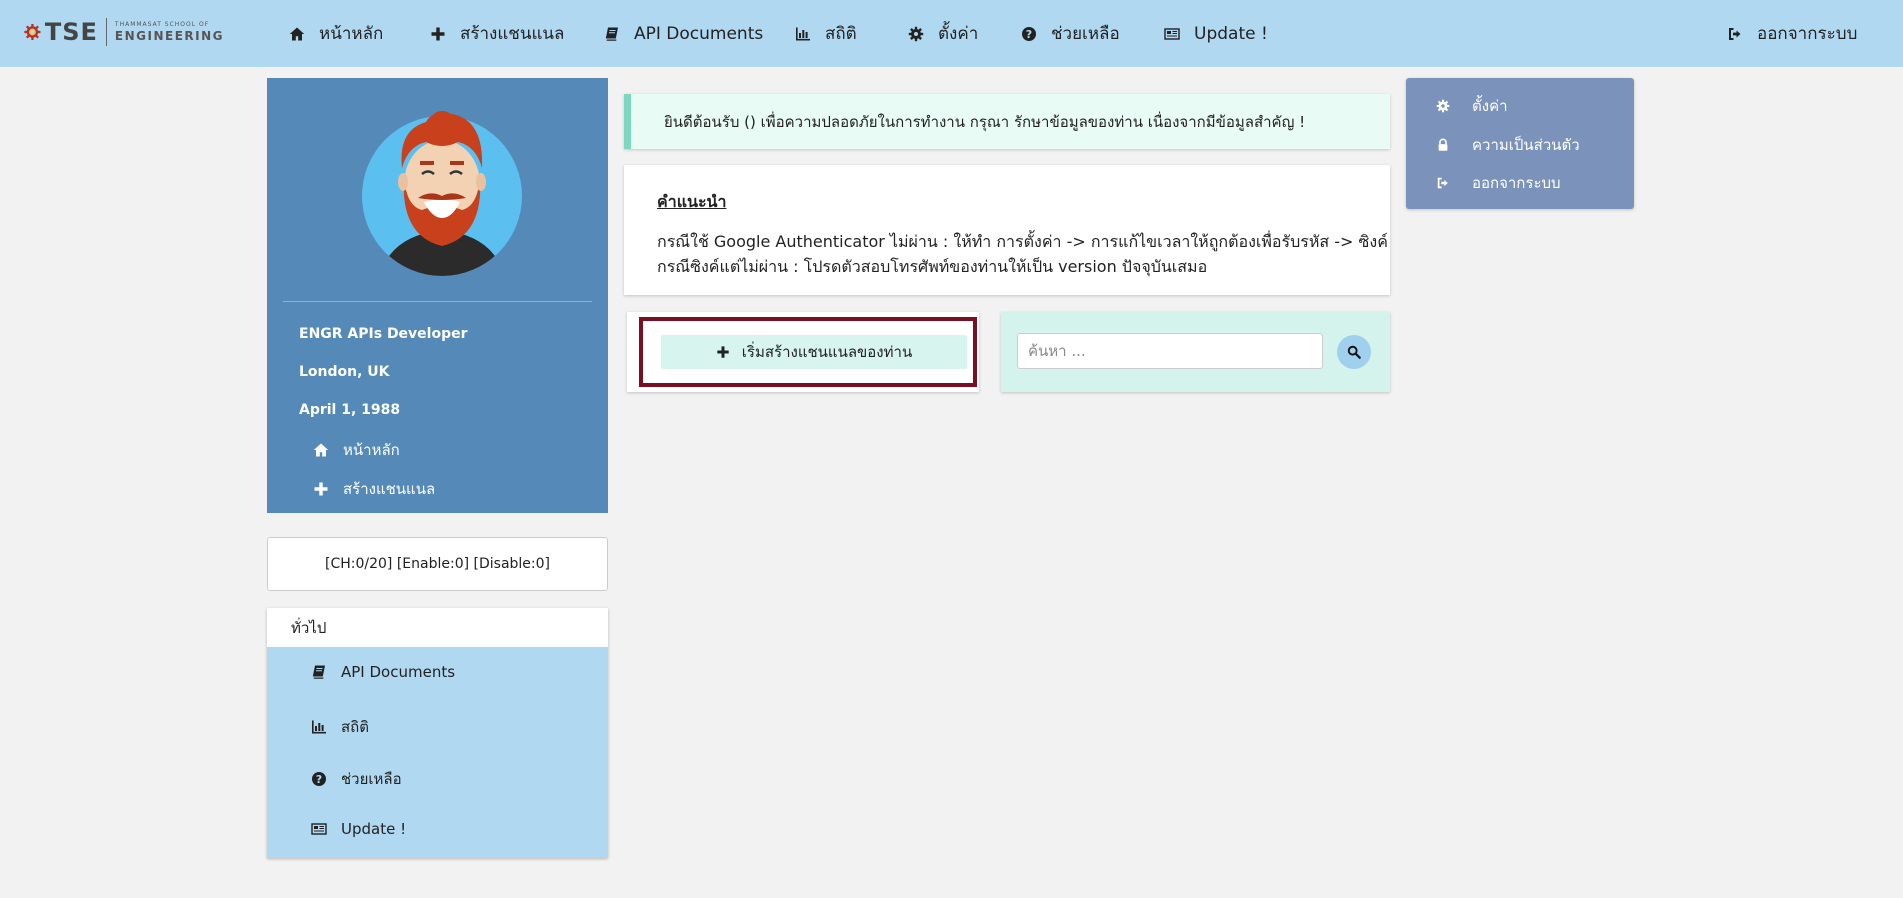  What do you see at coordinates (106, 32) in the screenshot?
I see `logo-divider` at bounding box center [106, 32].